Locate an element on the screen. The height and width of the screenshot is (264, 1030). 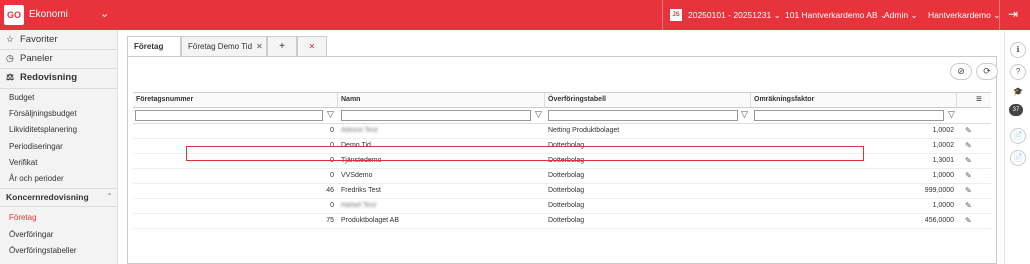
plus-icon: + is located at coordinates (282, 46).